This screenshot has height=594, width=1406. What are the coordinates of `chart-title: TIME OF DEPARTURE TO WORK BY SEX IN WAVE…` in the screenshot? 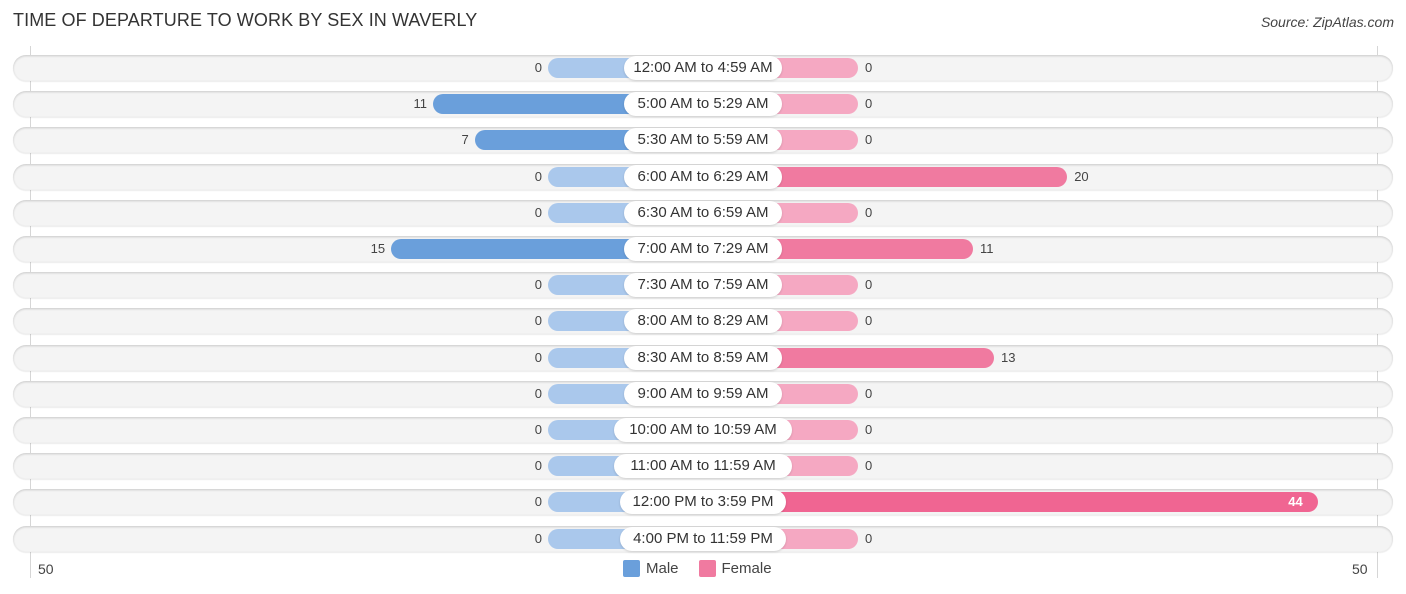 It's located at (245, 20).